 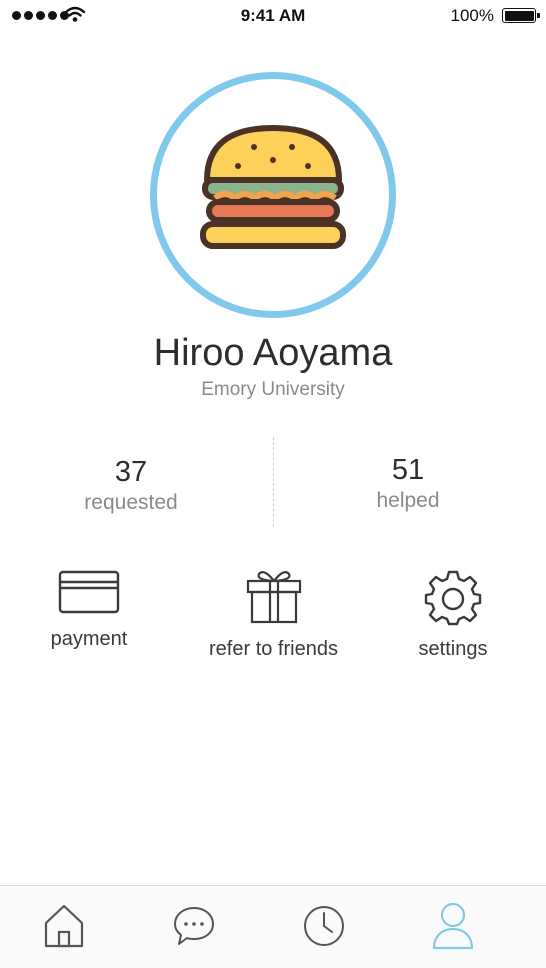 I want to click on tab-profile, so click(x=453, y=926).